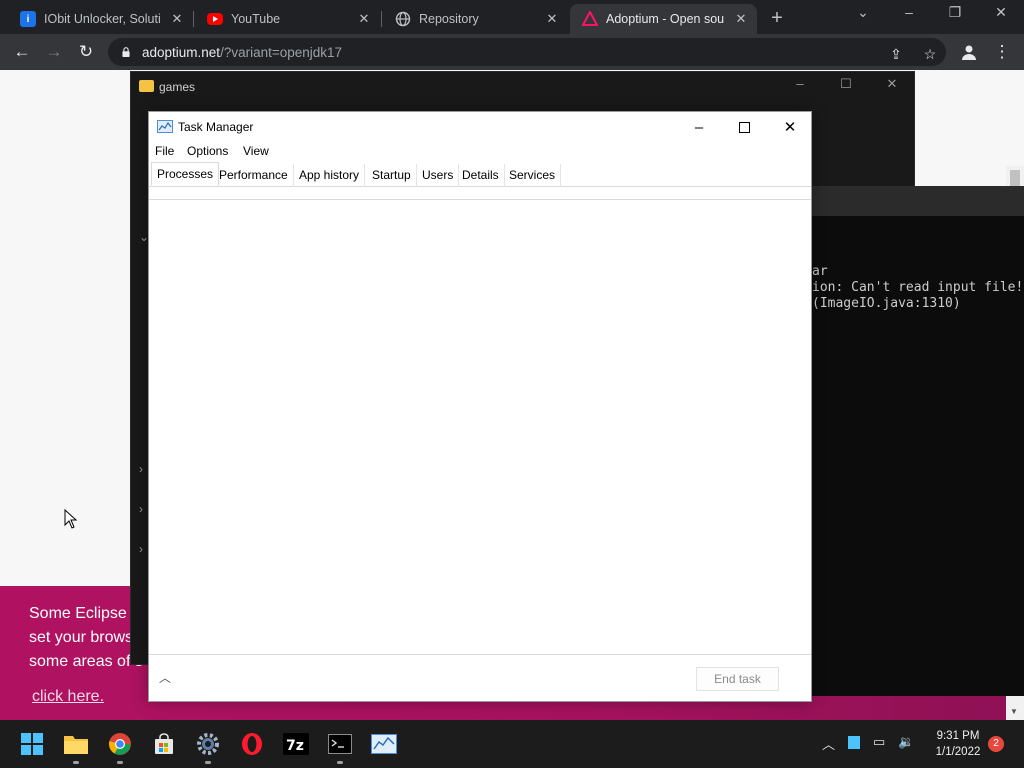 The height and width of the screenshot is (768, 1024). Describe the element at coordinates (165, 677) in the screenshot. I see `fewer-details-chevron-up-icon: ︿` at that location.